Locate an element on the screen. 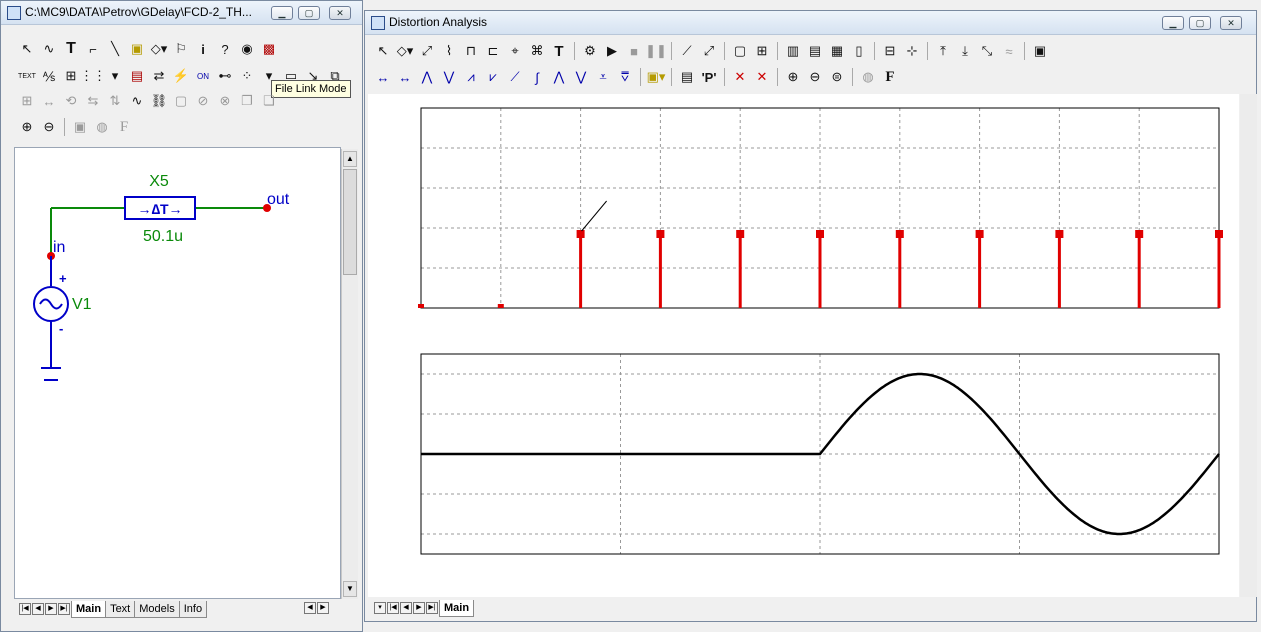 The width and height of the screenshot is (1261, 632). global-low-icon: ⋁ is located at coordinates (581, 77).